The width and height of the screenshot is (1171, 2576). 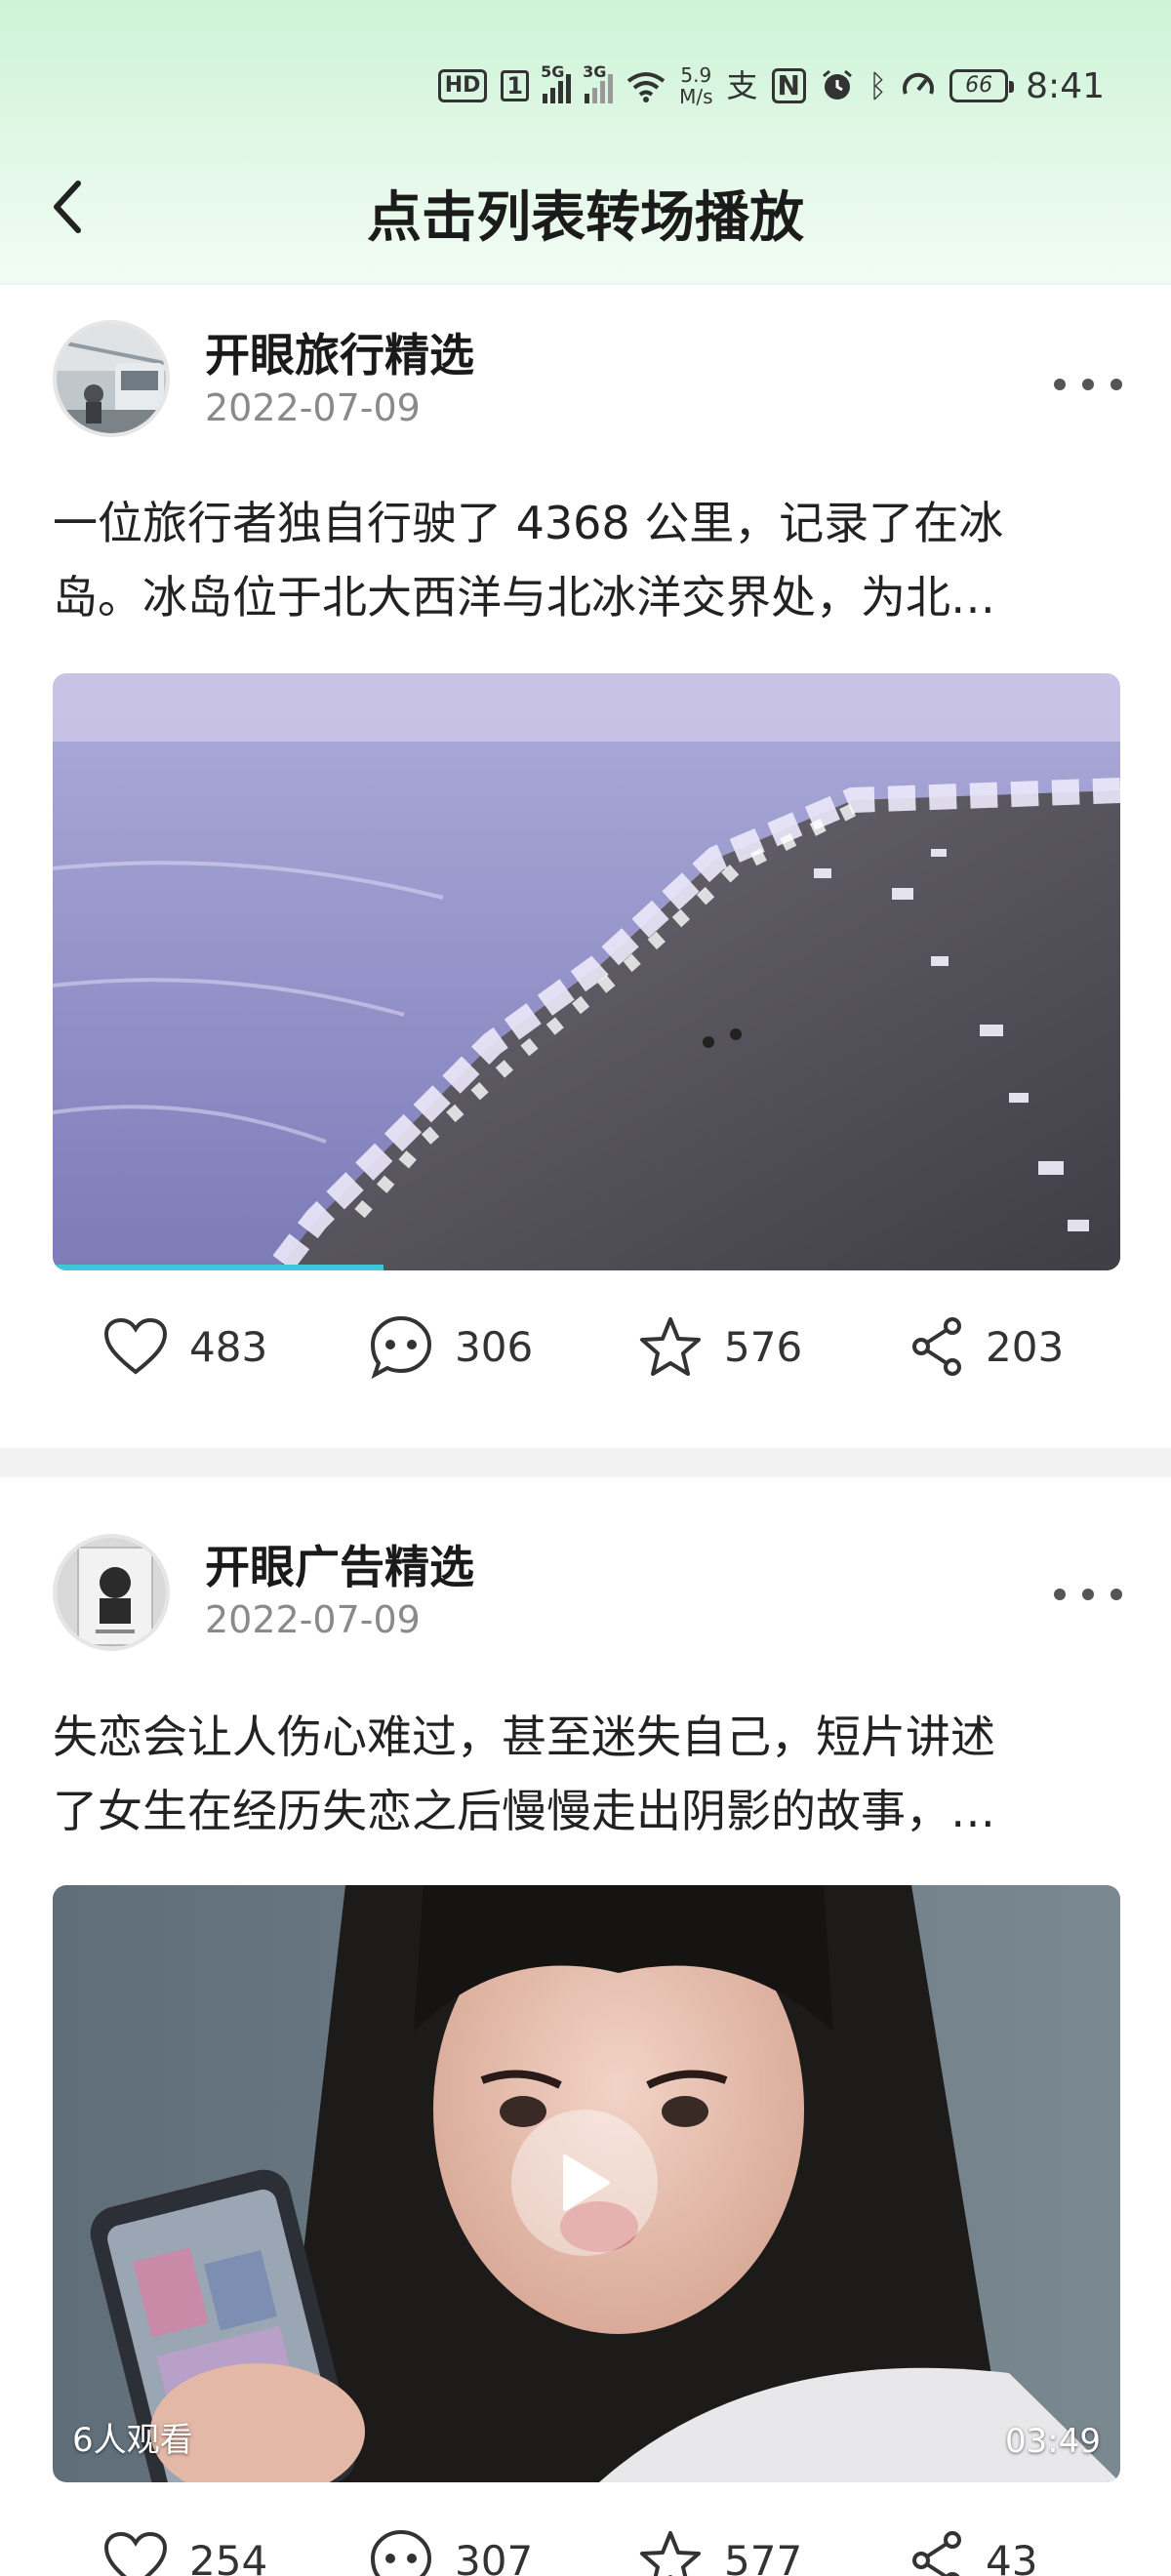 What do you see at coordinates (556, 82) in the screenshot?
I see `signal-5g-icon: 5G` at bounding box center [556, 82].